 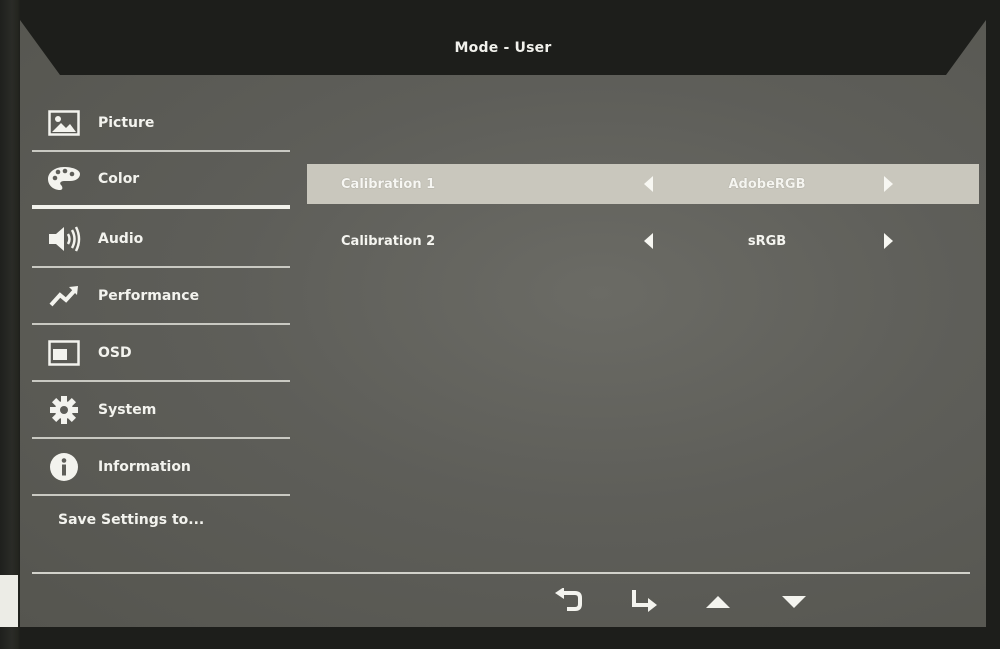 What do you see at coordinates (126, 123) in the screenshot?
I see `sidebar-item-label: Picture` at bounding box center [126, 123].